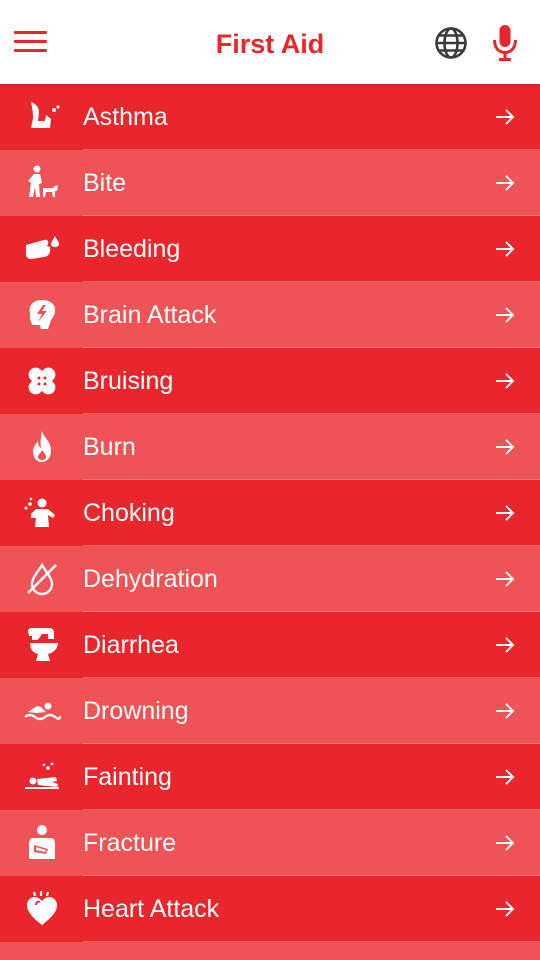  Describe the element at coordinates (136, 711) in the screenshot. I see `list-item-label: Drowning` at that location.